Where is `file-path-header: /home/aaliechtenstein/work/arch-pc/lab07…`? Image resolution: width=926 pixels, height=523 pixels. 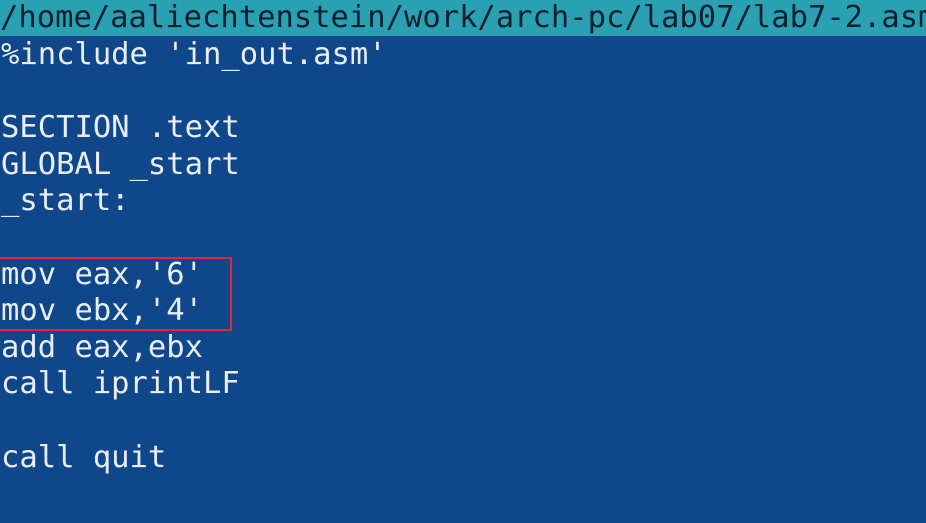
file-path-header: /home/aaliechtenstein/work/arch-pc/lab07… is located at coordinates (463, 18).